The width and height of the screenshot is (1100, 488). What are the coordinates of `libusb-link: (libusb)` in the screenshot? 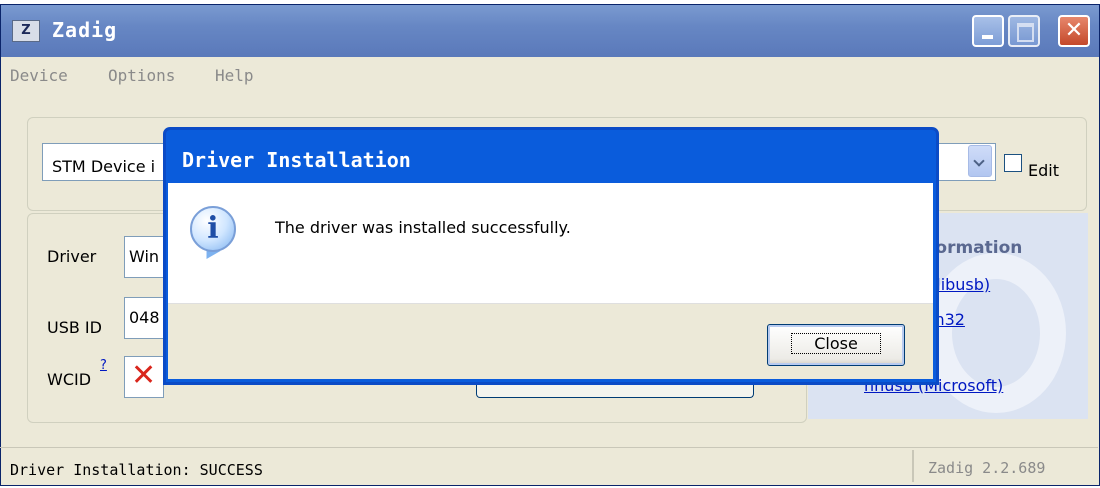 It's located at (960, 284).